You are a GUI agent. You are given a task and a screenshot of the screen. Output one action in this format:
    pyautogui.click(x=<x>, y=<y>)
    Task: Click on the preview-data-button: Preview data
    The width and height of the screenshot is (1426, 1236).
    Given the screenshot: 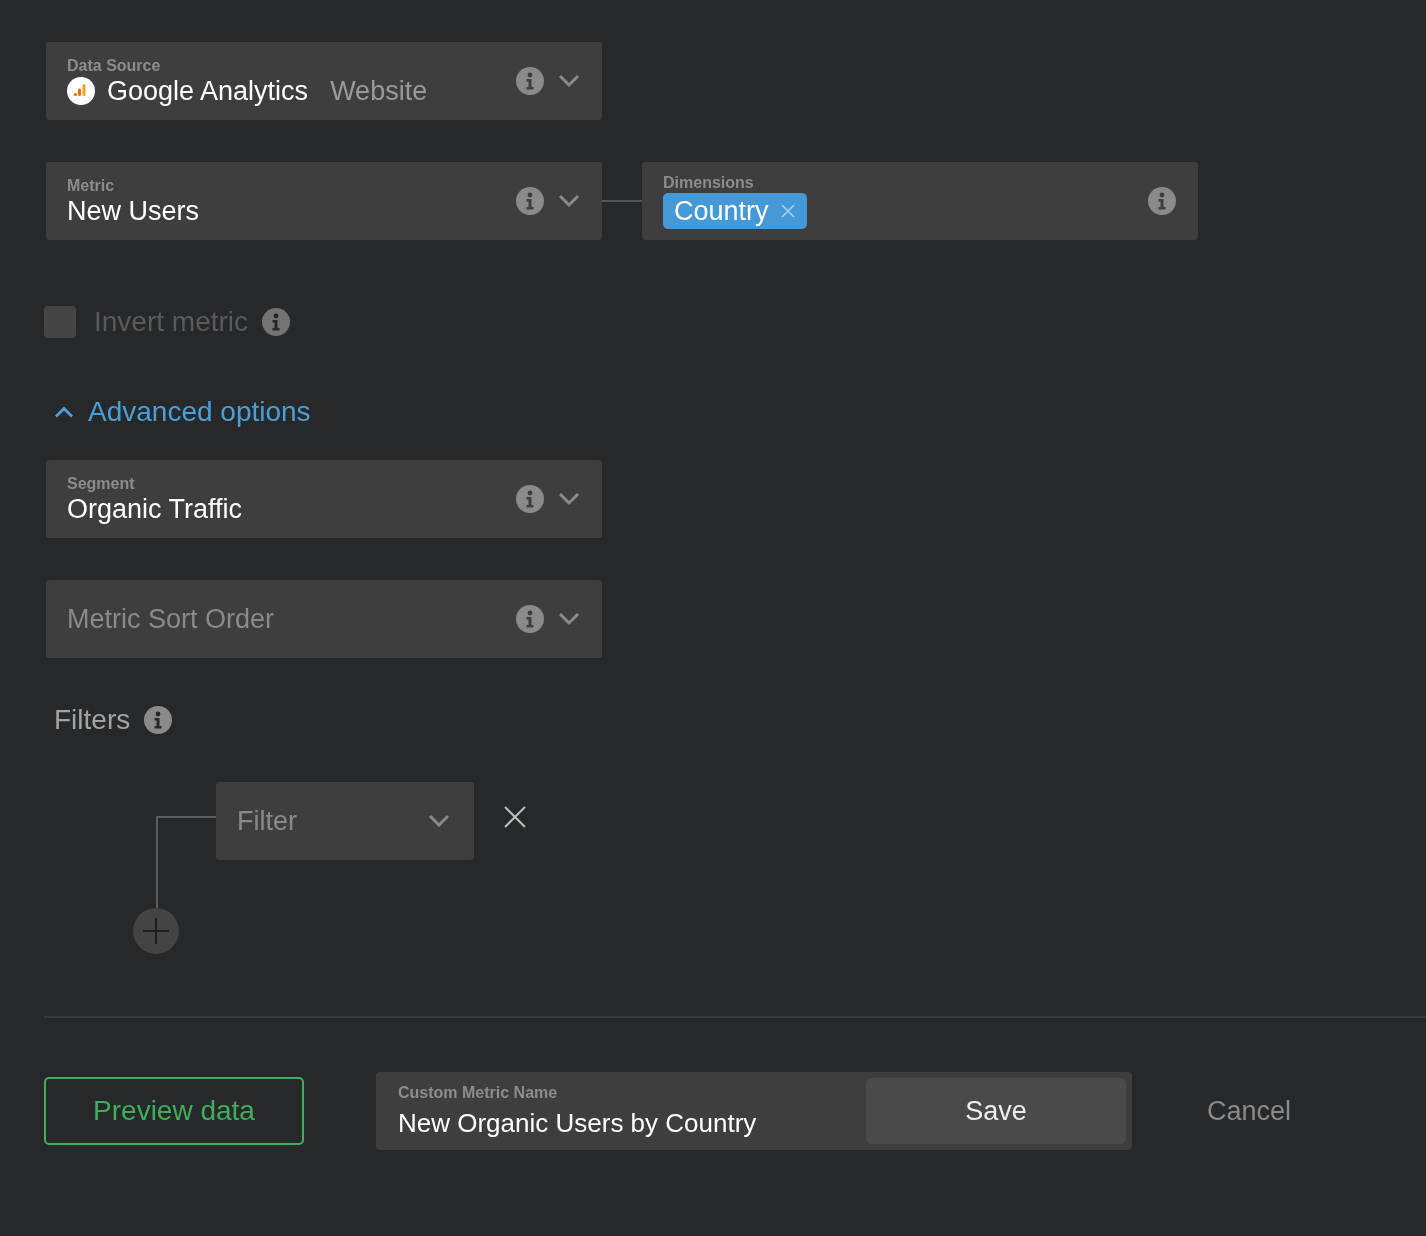 What is the action you would take?
    pyautogui.click(x=174, y=1111)
    